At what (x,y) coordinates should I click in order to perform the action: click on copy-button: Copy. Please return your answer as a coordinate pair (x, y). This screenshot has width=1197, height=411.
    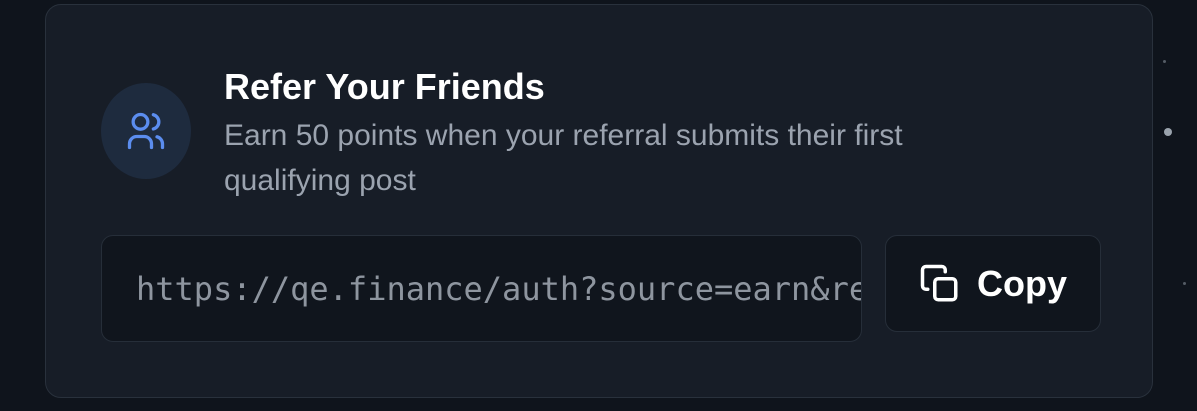
    Looking at the image, I should click on (993, 283).